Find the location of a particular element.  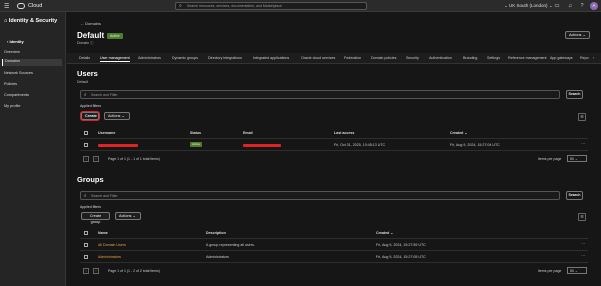

sidebar-item-overview: Overview is located at coordinates (34, 53).